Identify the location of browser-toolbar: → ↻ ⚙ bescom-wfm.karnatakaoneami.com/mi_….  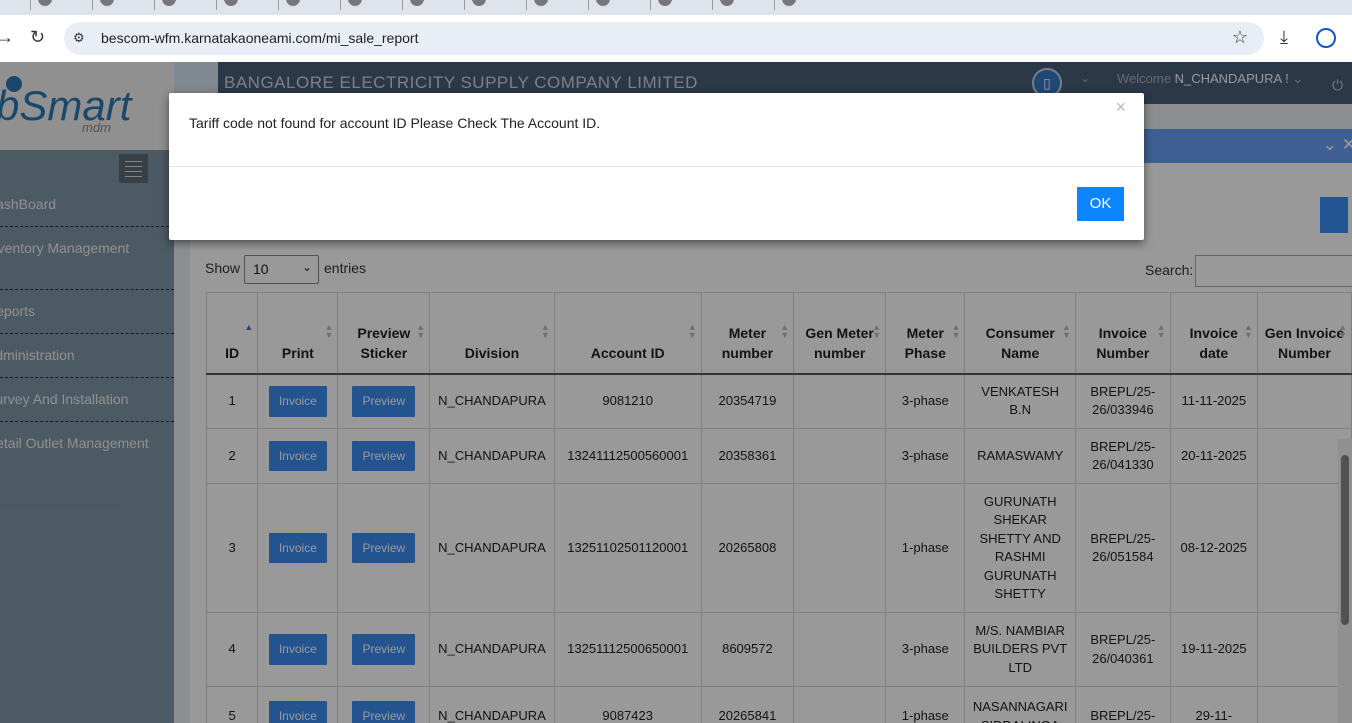
(676, 38).